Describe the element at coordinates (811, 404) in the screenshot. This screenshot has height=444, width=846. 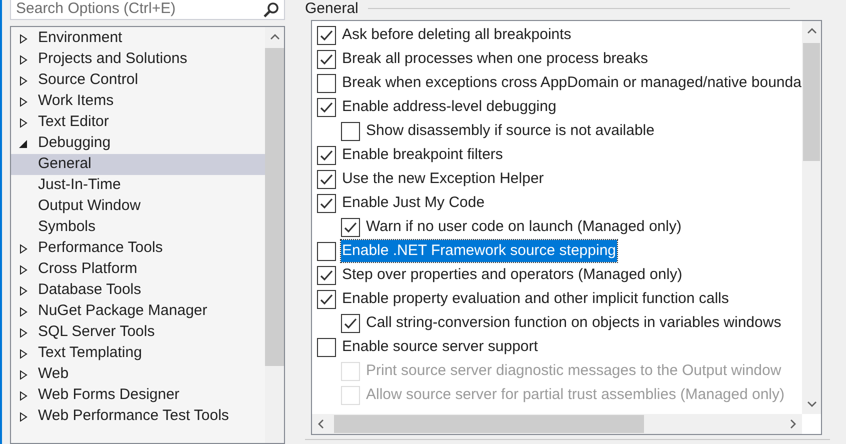
I see `chevron-down-icon` at that location.